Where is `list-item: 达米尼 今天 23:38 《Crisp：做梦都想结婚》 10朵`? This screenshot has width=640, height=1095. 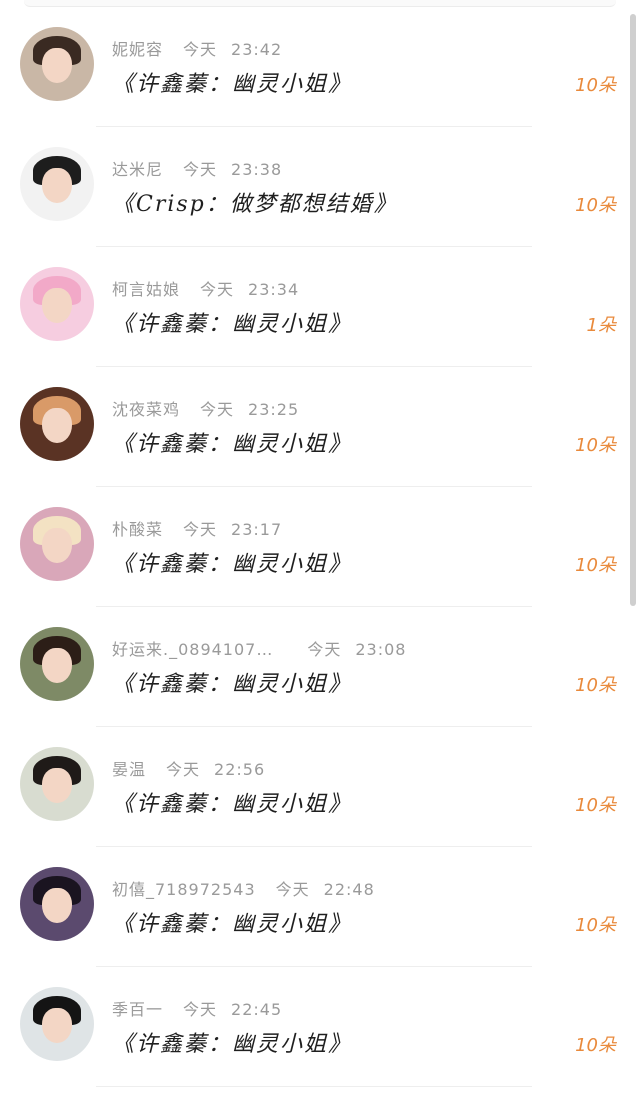
list-item: 达米尼 今天 23:38 《Crisp：做梦都想结婚》 10朵 is located at coordinates (320, 187).